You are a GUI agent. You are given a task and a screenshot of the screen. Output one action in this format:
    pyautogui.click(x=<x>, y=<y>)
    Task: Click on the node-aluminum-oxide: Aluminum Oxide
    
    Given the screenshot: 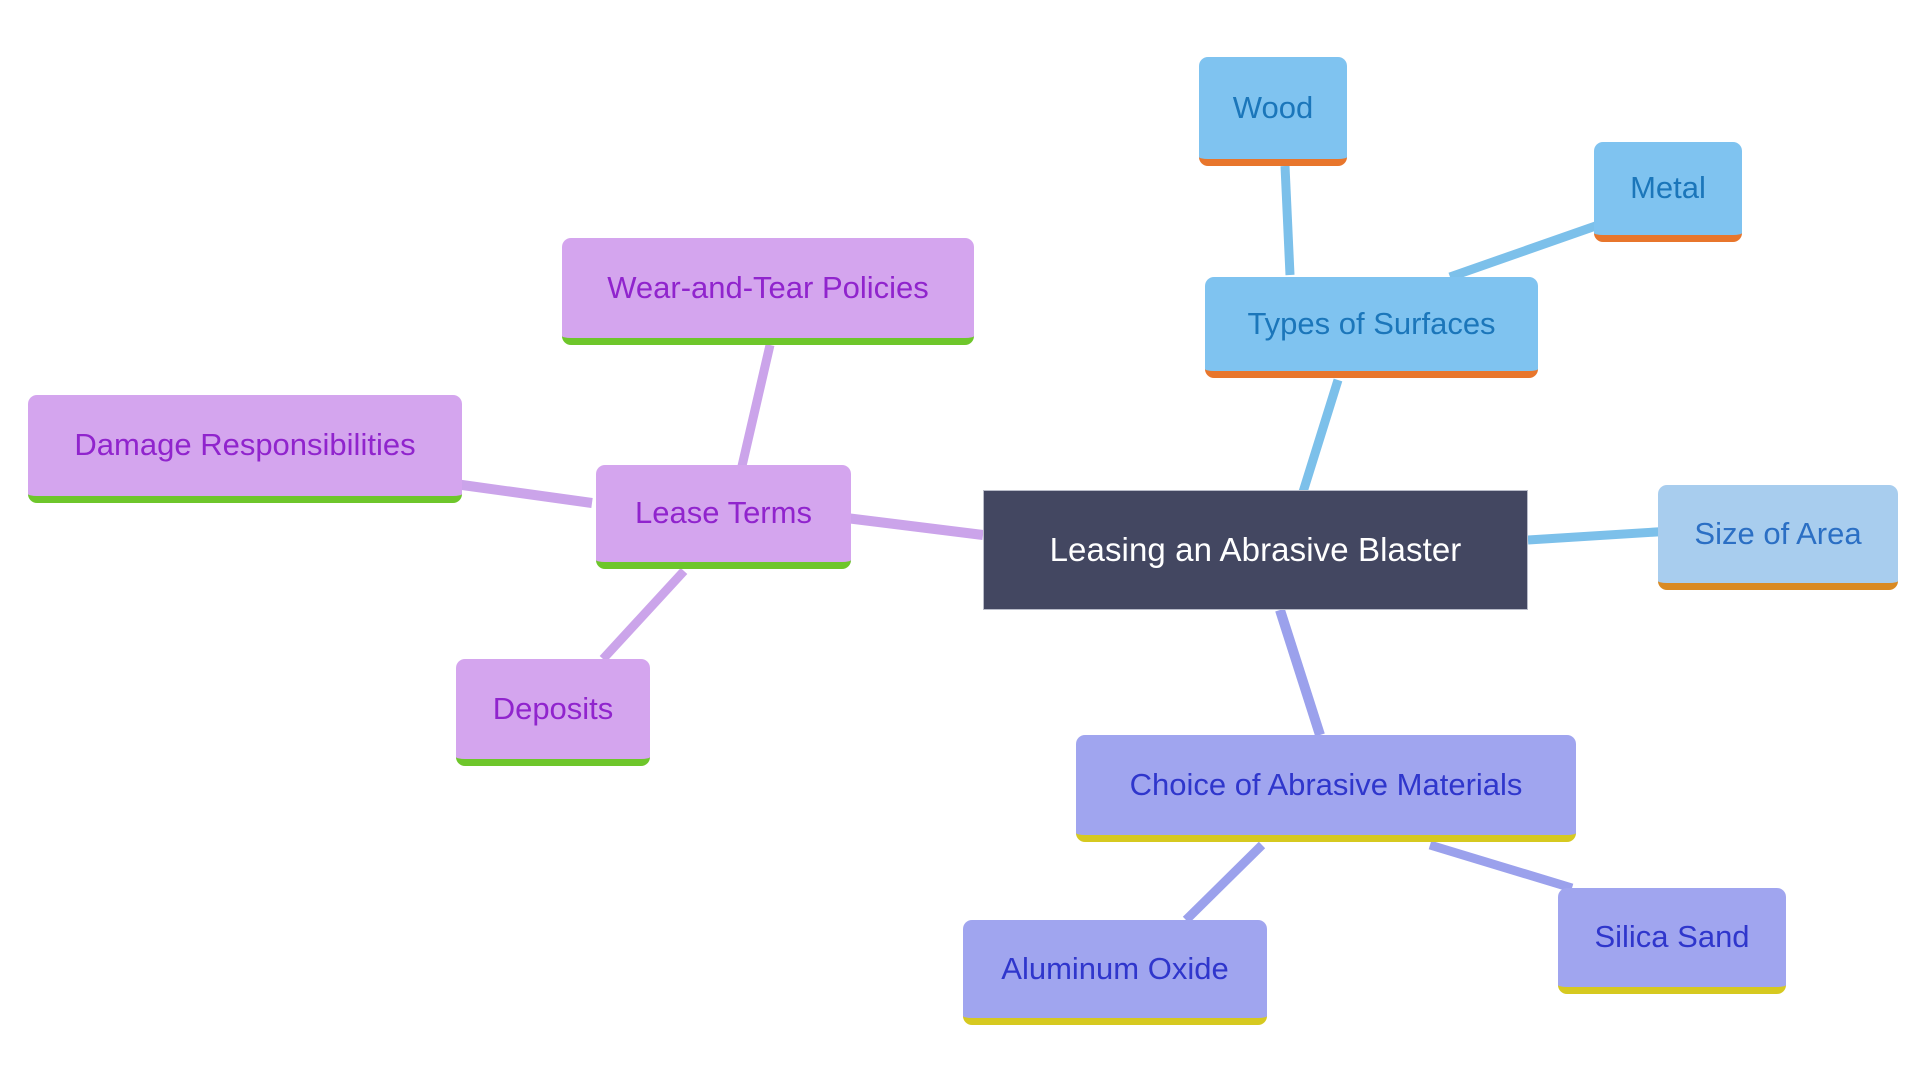 What is the action you would take?
    pyautogui.click(x=1115, y=972)
    